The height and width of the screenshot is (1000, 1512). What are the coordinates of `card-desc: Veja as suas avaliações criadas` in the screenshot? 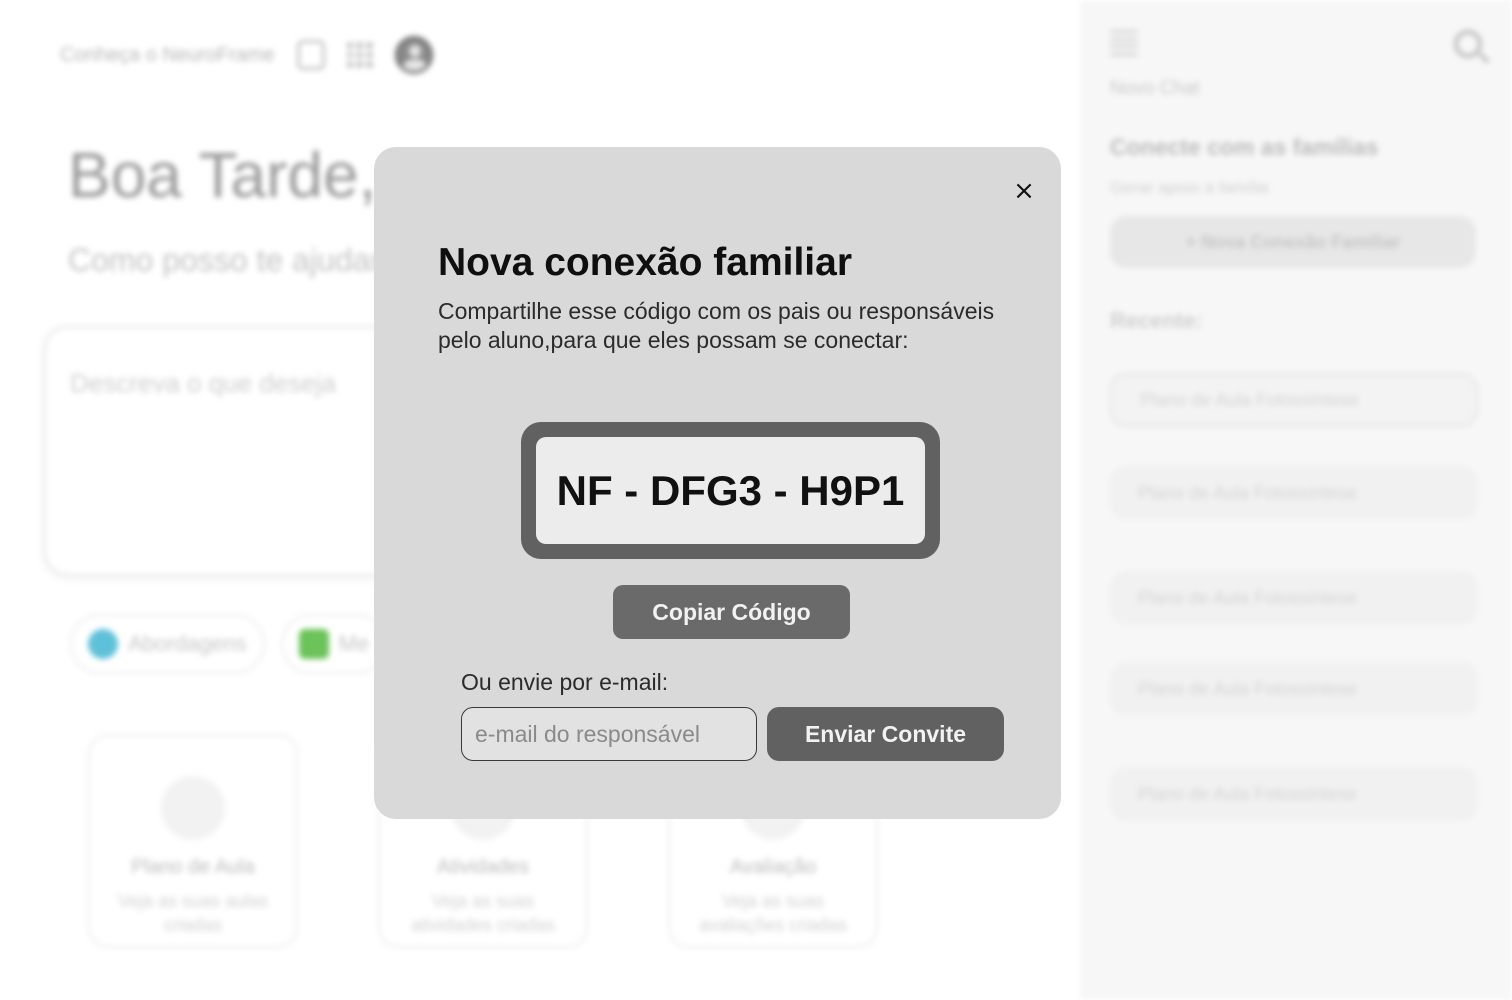 It's located at (773, 913).